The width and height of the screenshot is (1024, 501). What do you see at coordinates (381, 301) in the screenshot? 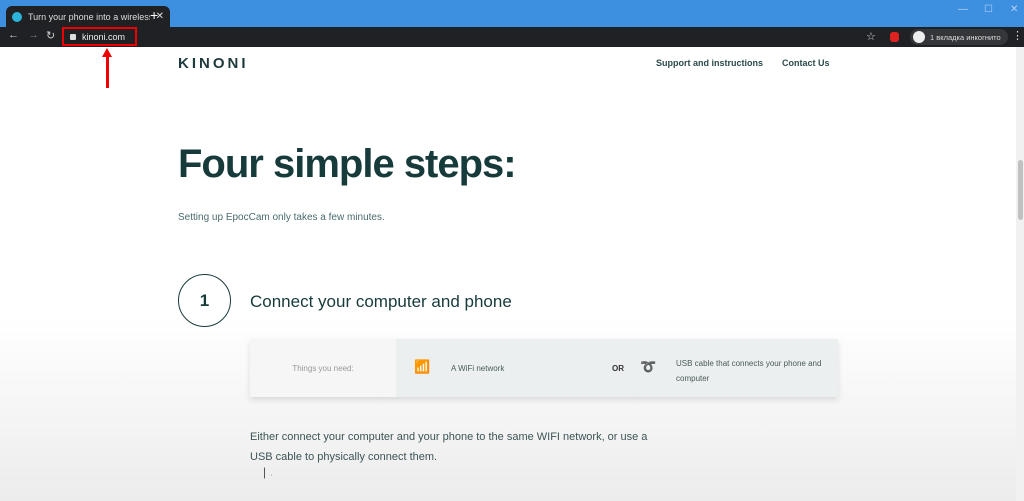
I see `step-title: Connect your computer and phone` at bounding box center [381, 301].